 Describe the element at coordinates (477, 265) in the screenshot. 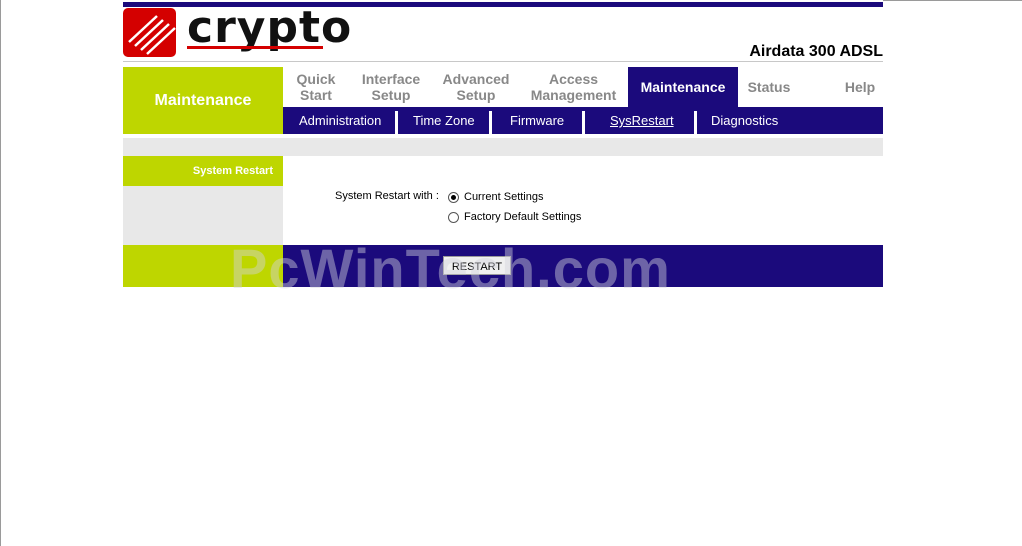

I see `restart-button: RESTART` at that location.